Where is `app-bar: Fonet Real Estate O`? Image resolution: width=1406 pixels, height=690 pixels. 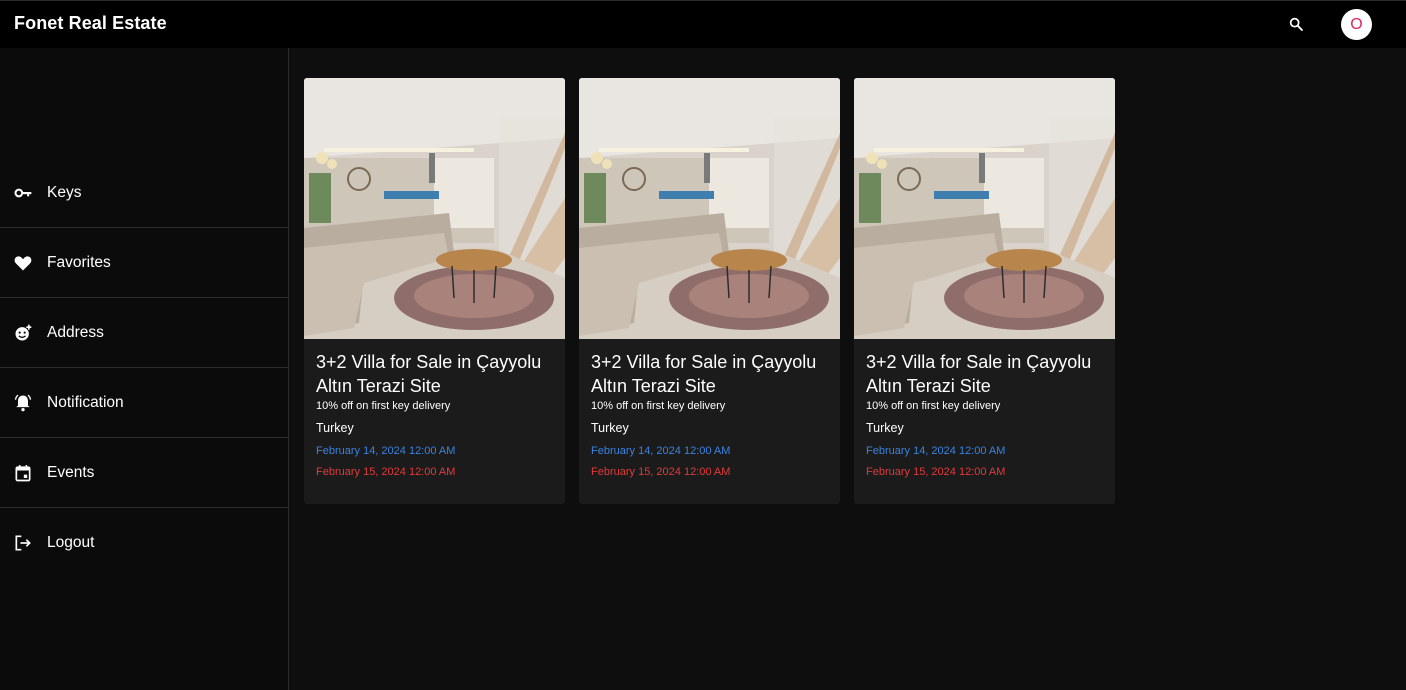 app-bar: Fonet Real Estate O is located at coordinates (703, 24).